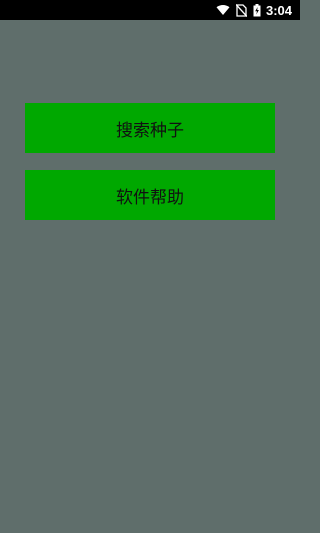  I want to click on help-button: 软件帮助, so click(150, 195).